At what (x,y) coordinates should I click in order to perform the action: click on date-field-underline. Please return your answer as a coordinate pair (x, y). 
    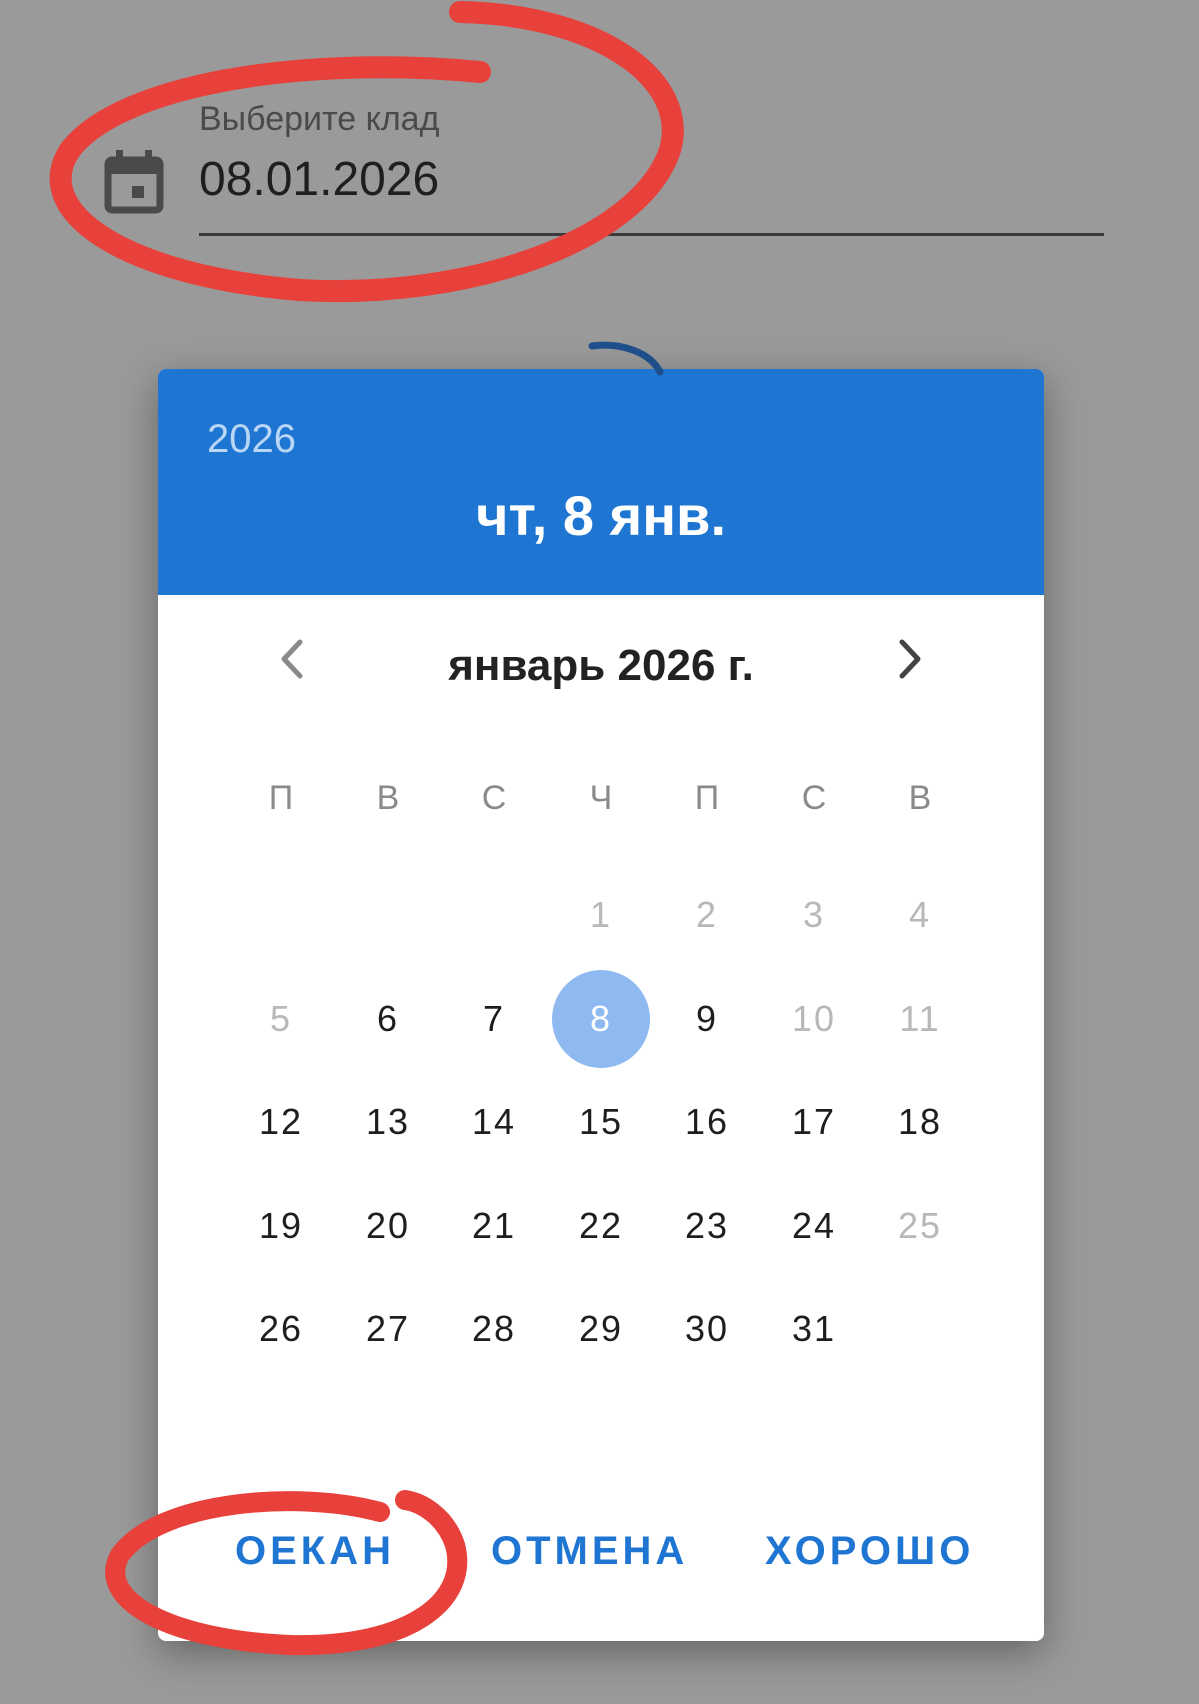
    Looking at the image, I should click on (651, 234).